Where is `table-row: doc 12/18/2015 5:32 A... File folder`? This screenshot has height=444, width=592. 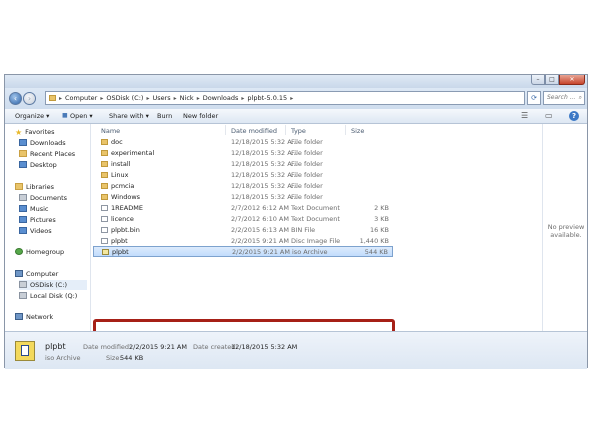 table-row: doc 12/18/2015 5:32 A... File folder is located at coordinates (243, 142).